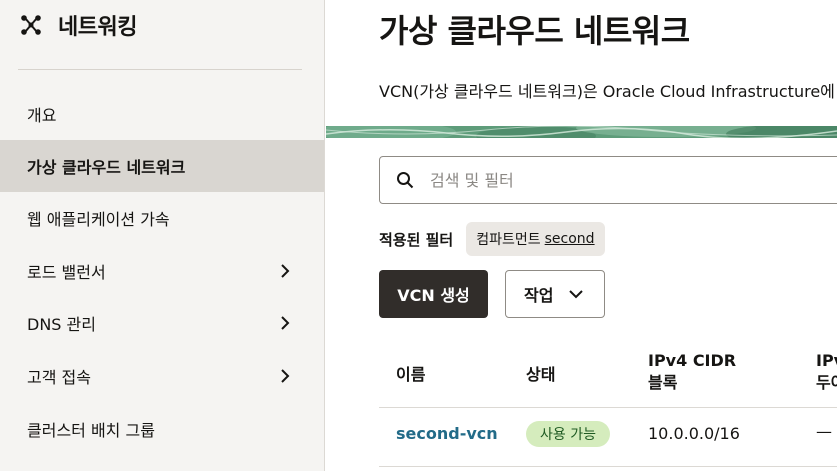 The height and width of the screenshot is (471, 837). What do you see at coordinates (555, 294) in the screenshot?
I see `actions-dropdown-button: 작업` at bounding box center [555, 294].